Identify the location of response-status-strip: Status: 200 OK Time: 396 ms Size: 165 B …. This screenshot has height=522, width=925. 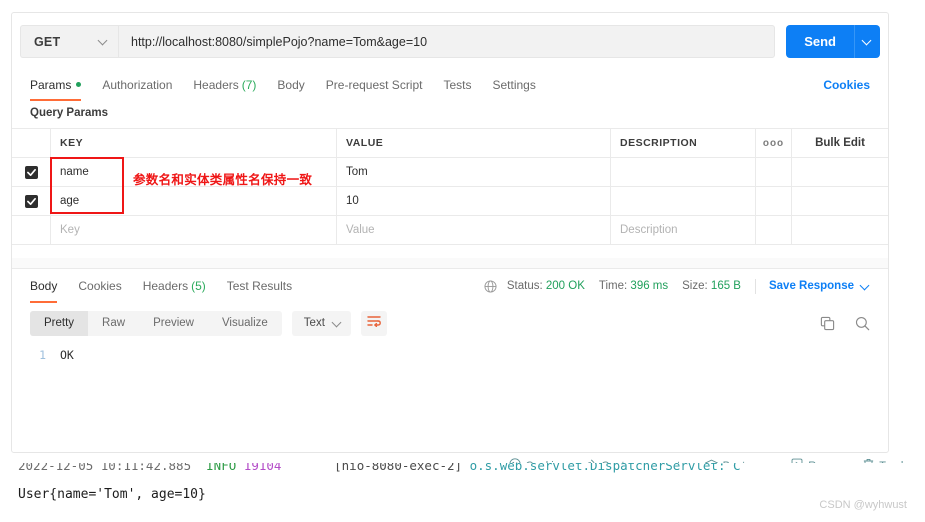
(677, 286).